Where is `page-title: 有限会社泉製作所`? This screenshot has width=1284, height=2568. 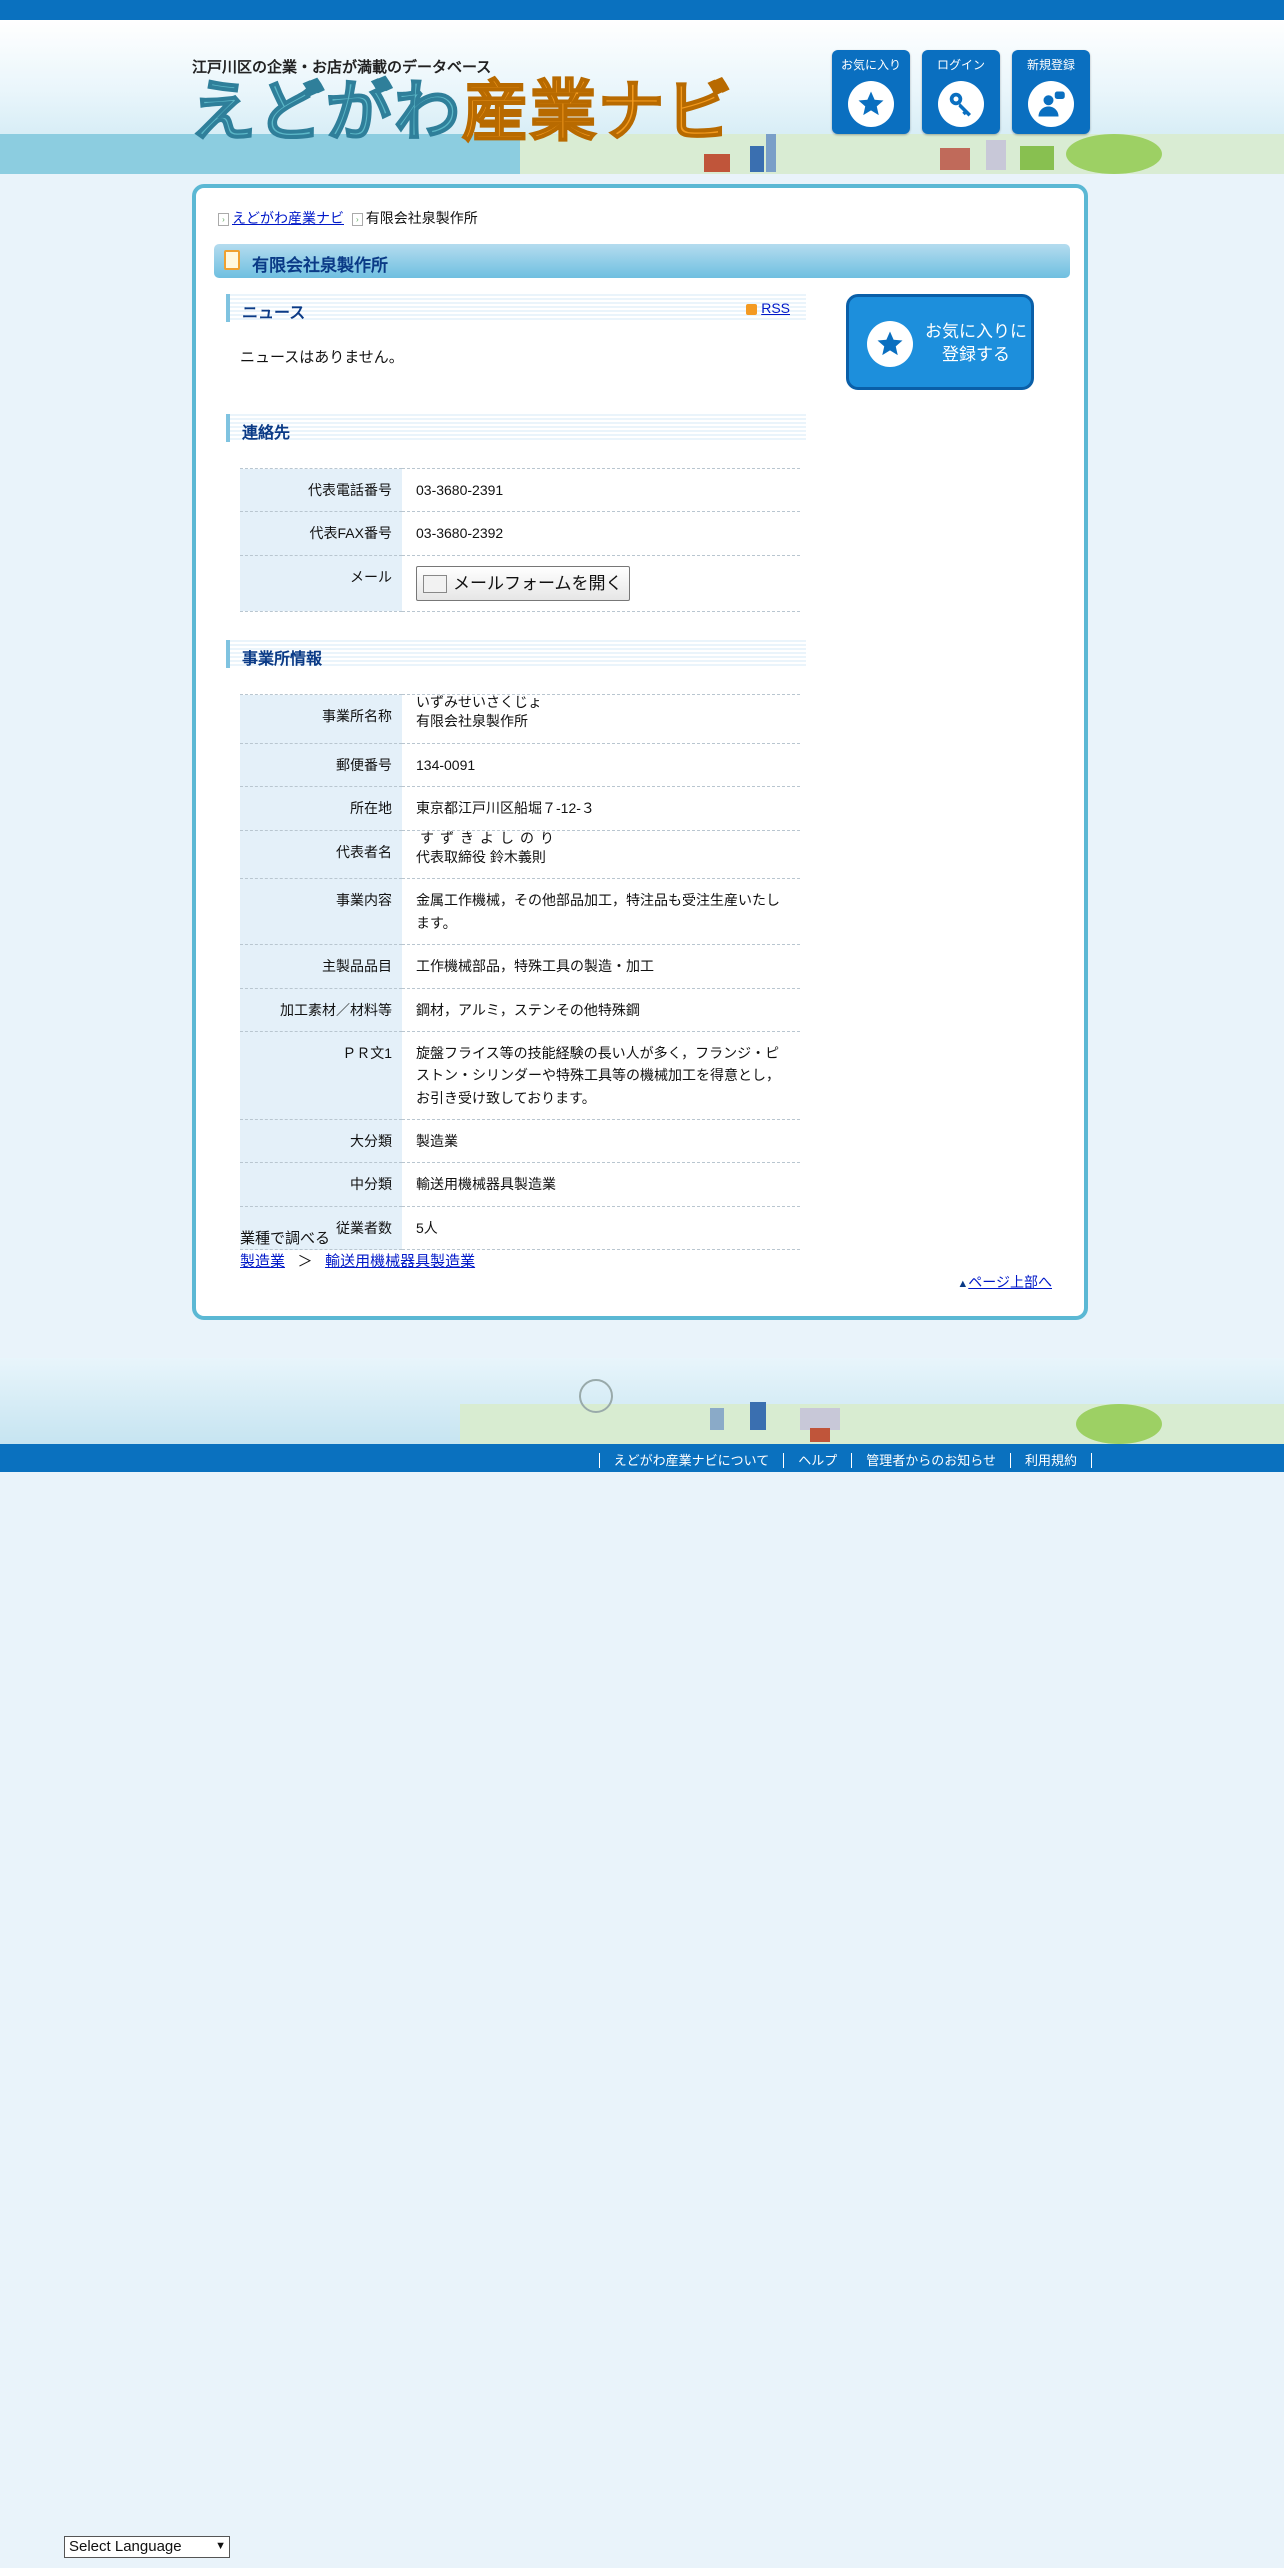 page-title: 有限会社泉製作所 is located at coordinates (320, 265).